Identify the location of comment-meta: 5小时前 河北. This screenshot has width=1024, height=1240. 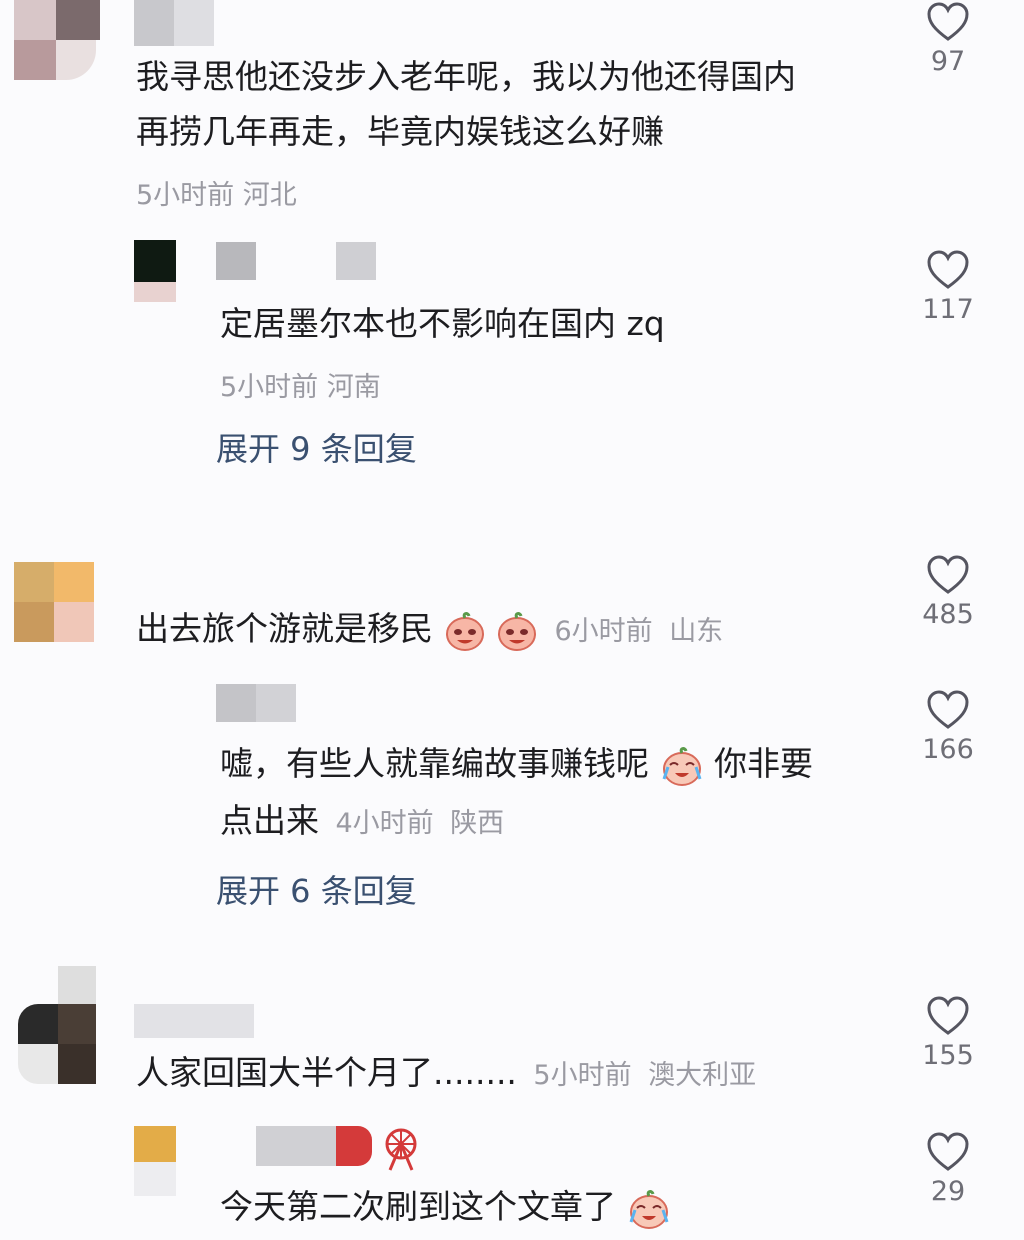
(216, 195).